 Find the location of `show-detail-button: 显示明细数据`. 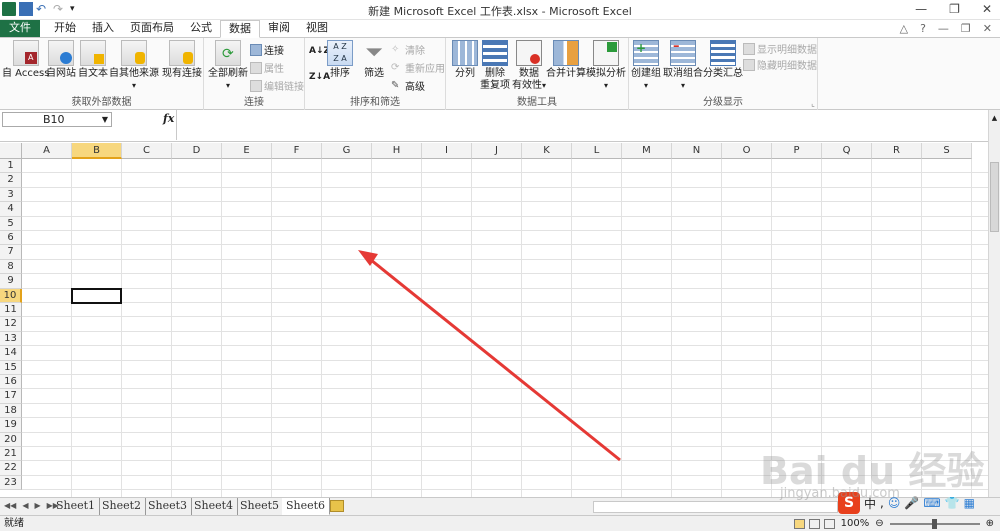

show-detail-button: 显示明细数据 is located at coordinates (780, 48).